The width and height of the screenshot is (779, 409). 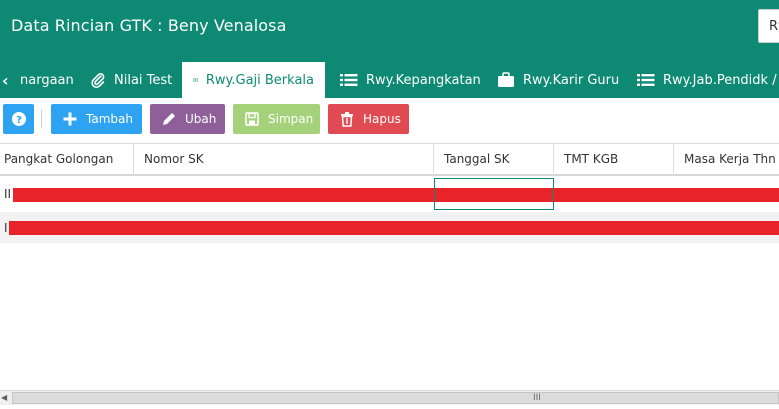 I want to click on tab-label: nargaan, so click(x=47, y=80).